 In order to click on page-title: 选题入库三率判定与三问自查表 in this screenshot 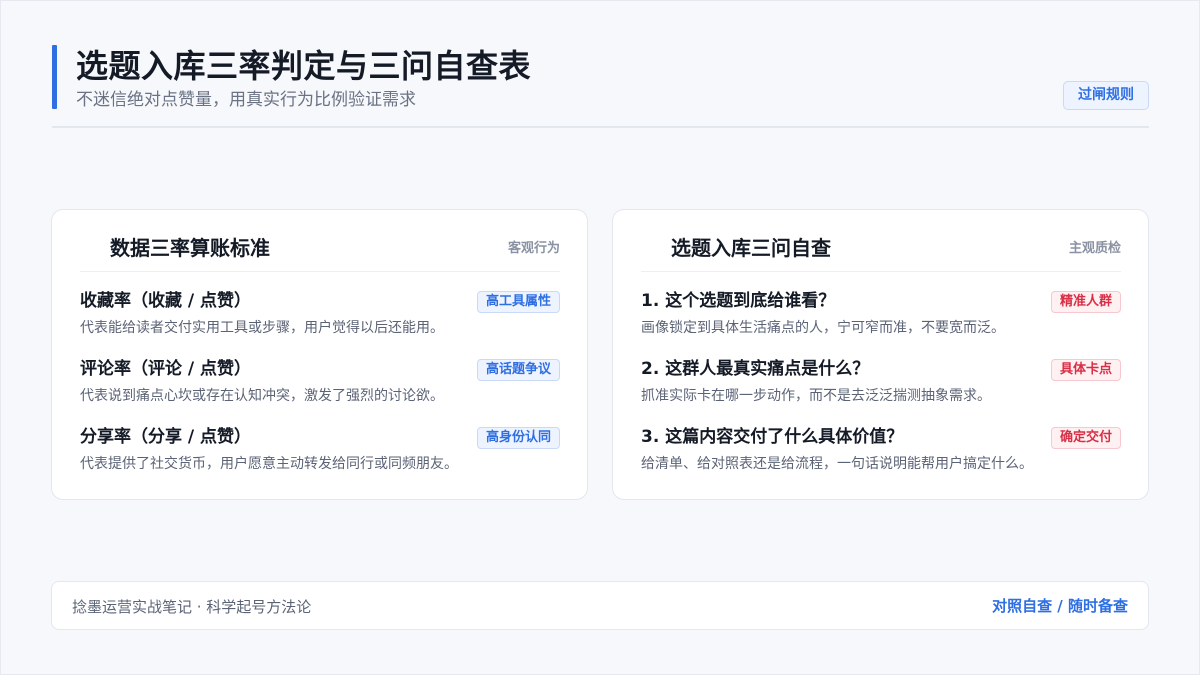, I will do `click(304, 66)`.